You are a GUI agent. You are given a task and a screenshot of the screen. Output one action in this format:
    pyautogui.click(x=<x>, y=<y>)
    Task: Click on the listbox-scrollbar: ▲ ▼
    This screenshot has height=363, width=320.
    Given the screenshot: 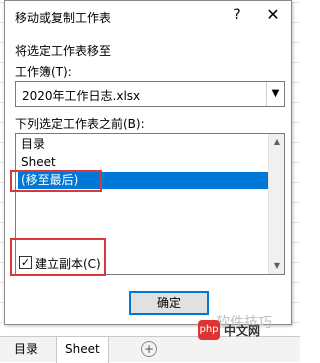 What is the action you would take?
    pyautogui.click(x=276, y=204)
    